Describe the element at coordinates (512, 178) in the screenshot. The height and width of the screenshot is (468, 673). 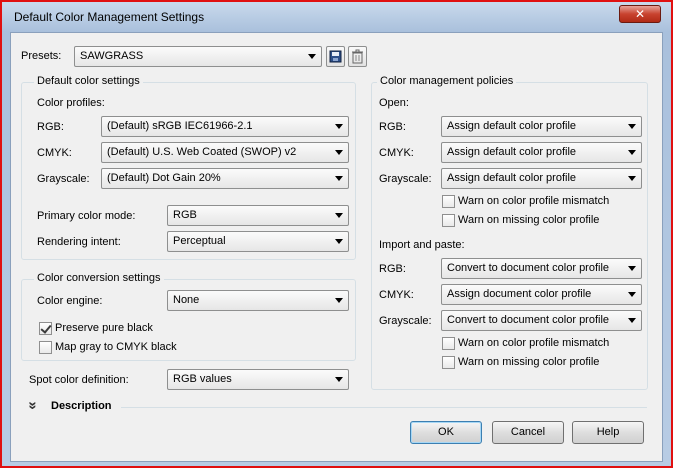
I see `open-grayscale-policy-value: Assign default color profile` at that location.